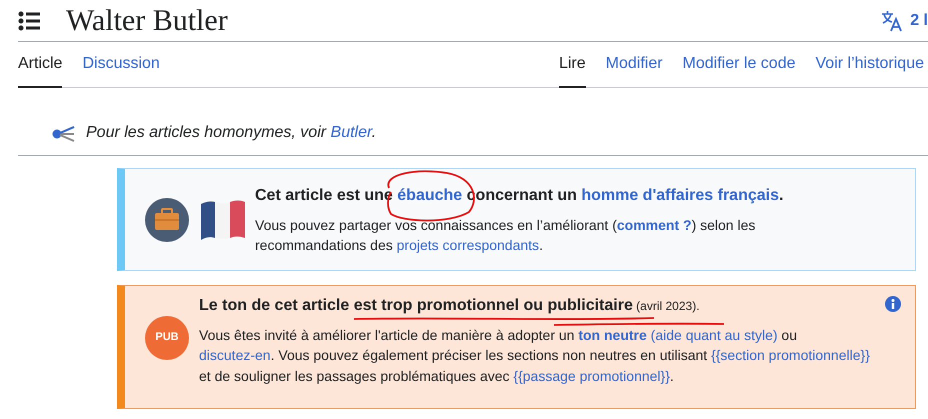  Describe the element at coordinates (612, 335) in the screenshot. I see `link: ton neutre` at that location.